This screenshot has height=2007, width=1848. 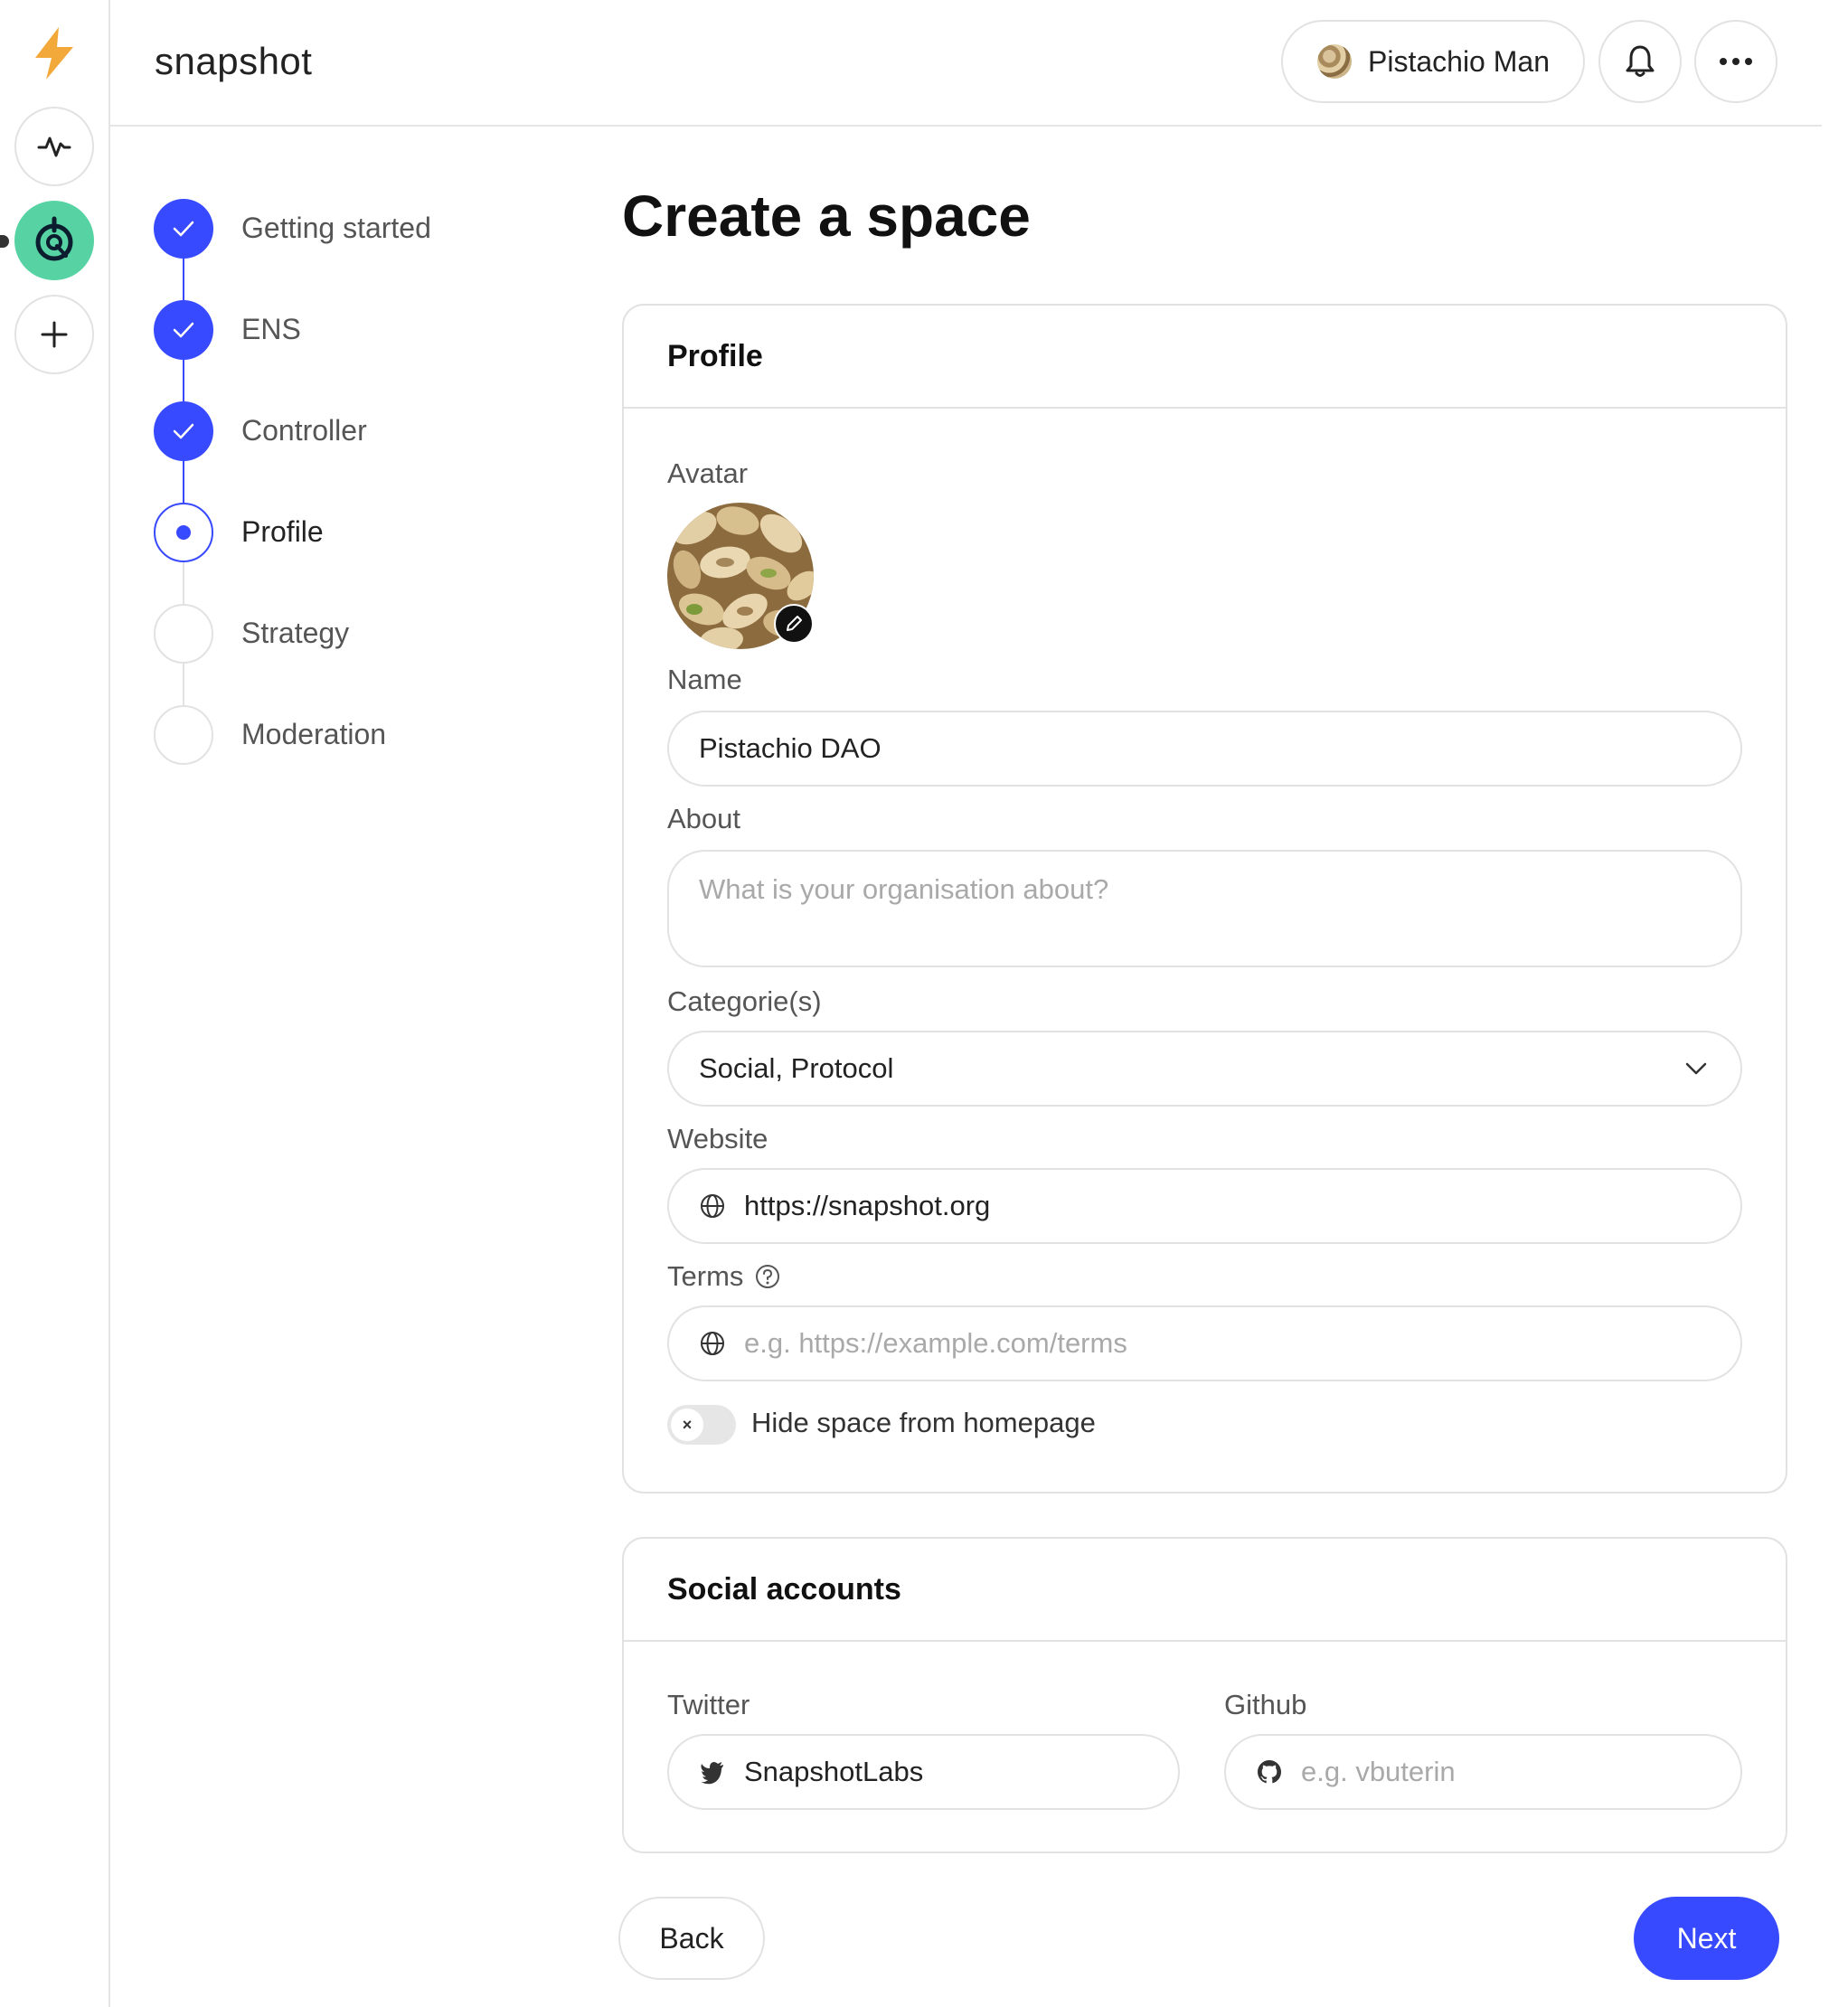 I want to click on step-label: ENS, so click(x=271, y=329).